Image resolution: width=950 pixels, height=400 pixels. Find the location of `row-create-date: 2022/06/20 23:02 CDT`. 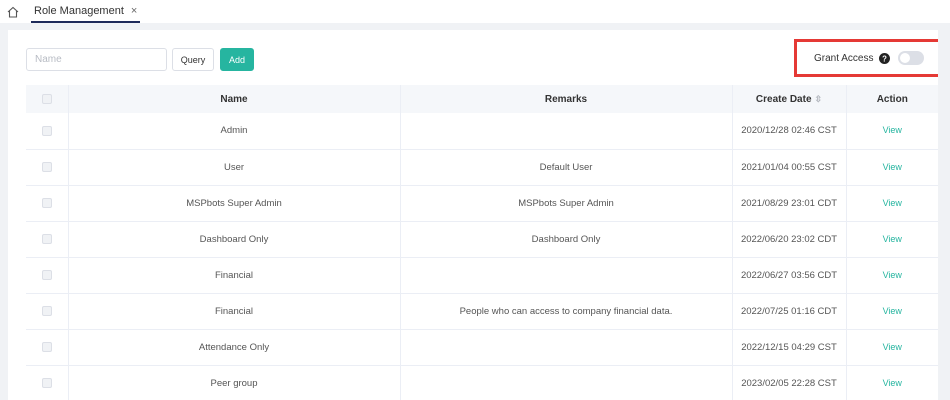

row-create-date: 2022/06/20 23:02 CDT is located at coordinates (789, 239).